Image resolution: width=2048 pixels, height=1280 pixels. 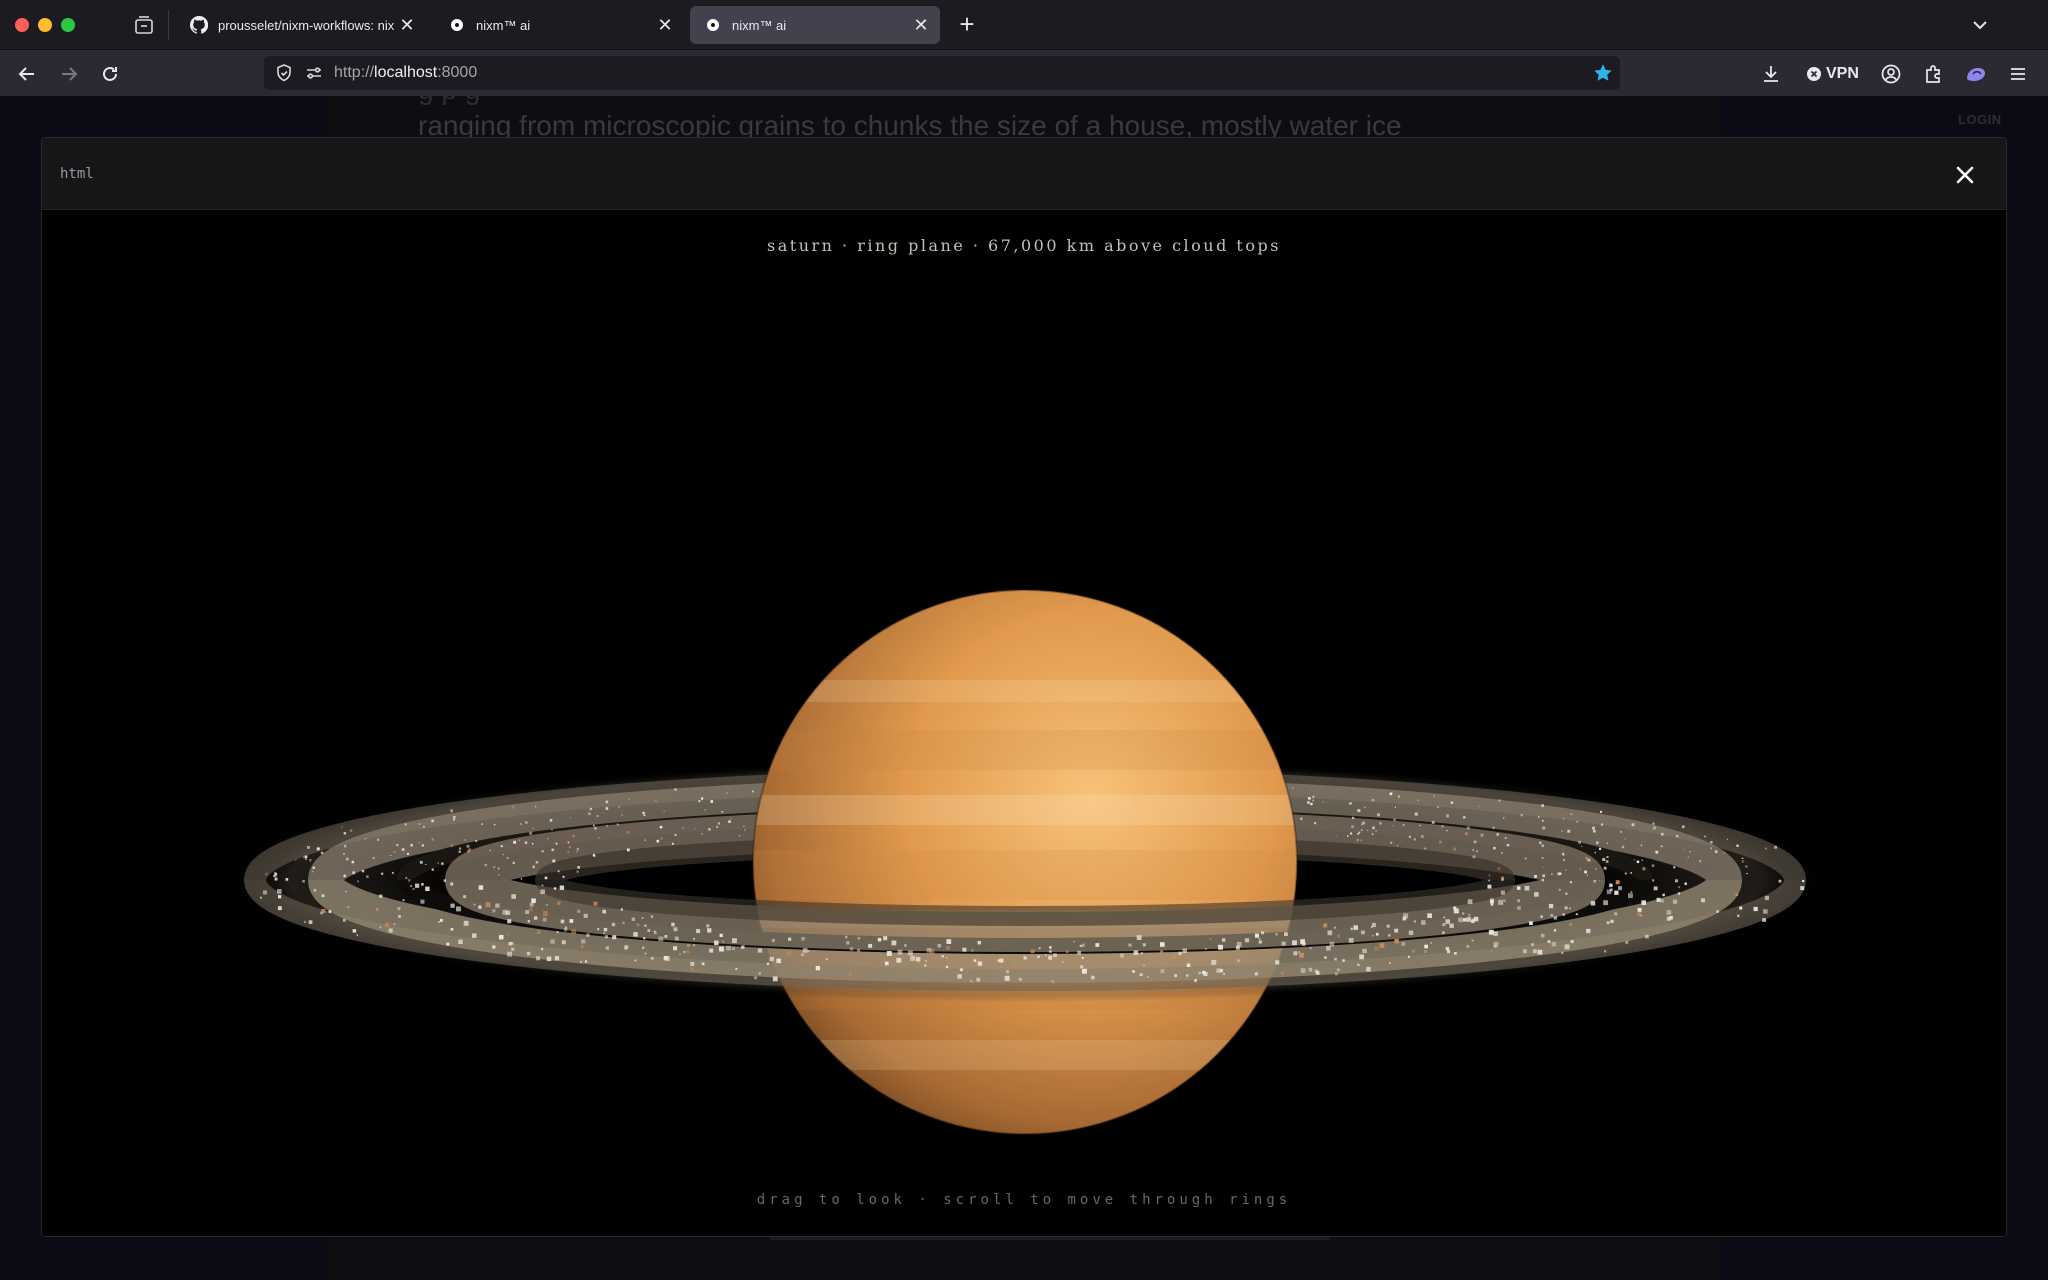 I want to click on vpn-button: VPN, so click(x=1832, y=74).